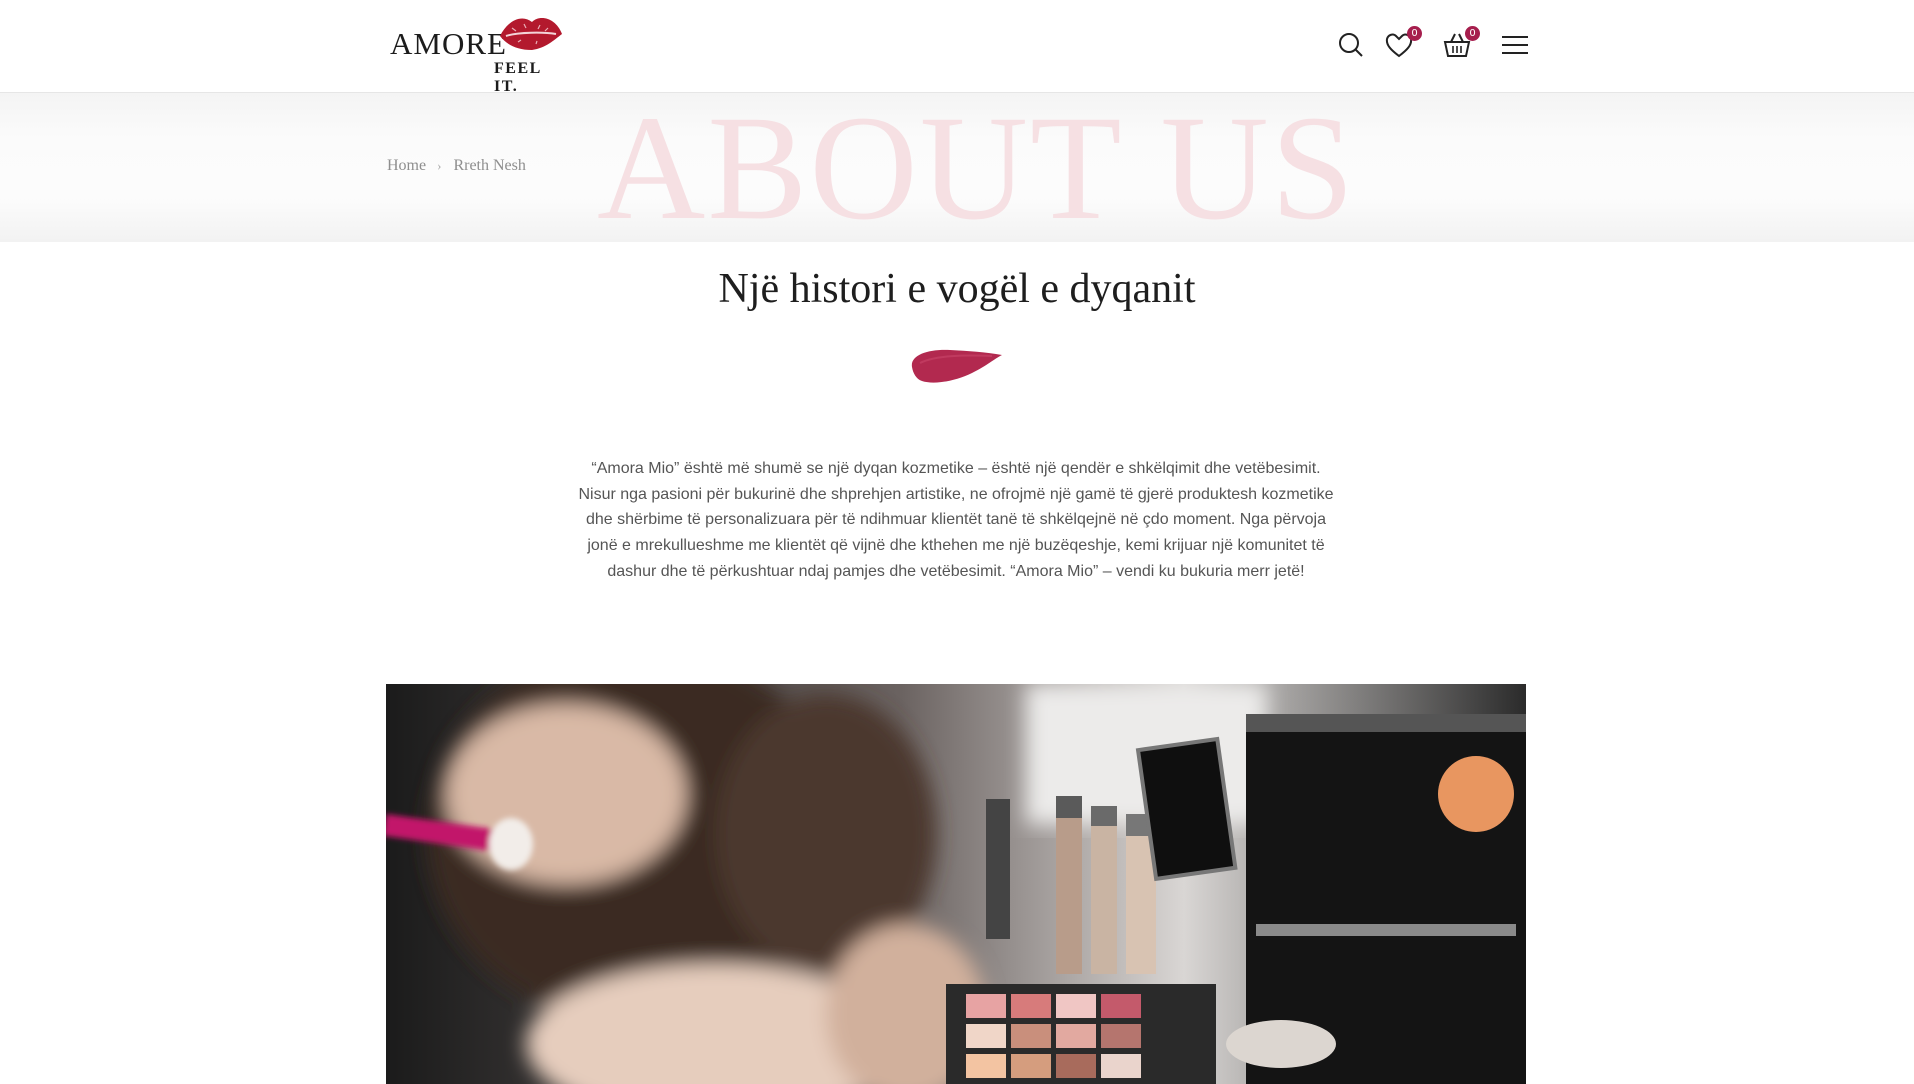 The height and width of the screenshot is (1084, 1914). What do you see at coordinates (957, 289) in the screenshot?
I see `page-title: Një histori e vogël e dyqanit` at bounding box center [957, 289].